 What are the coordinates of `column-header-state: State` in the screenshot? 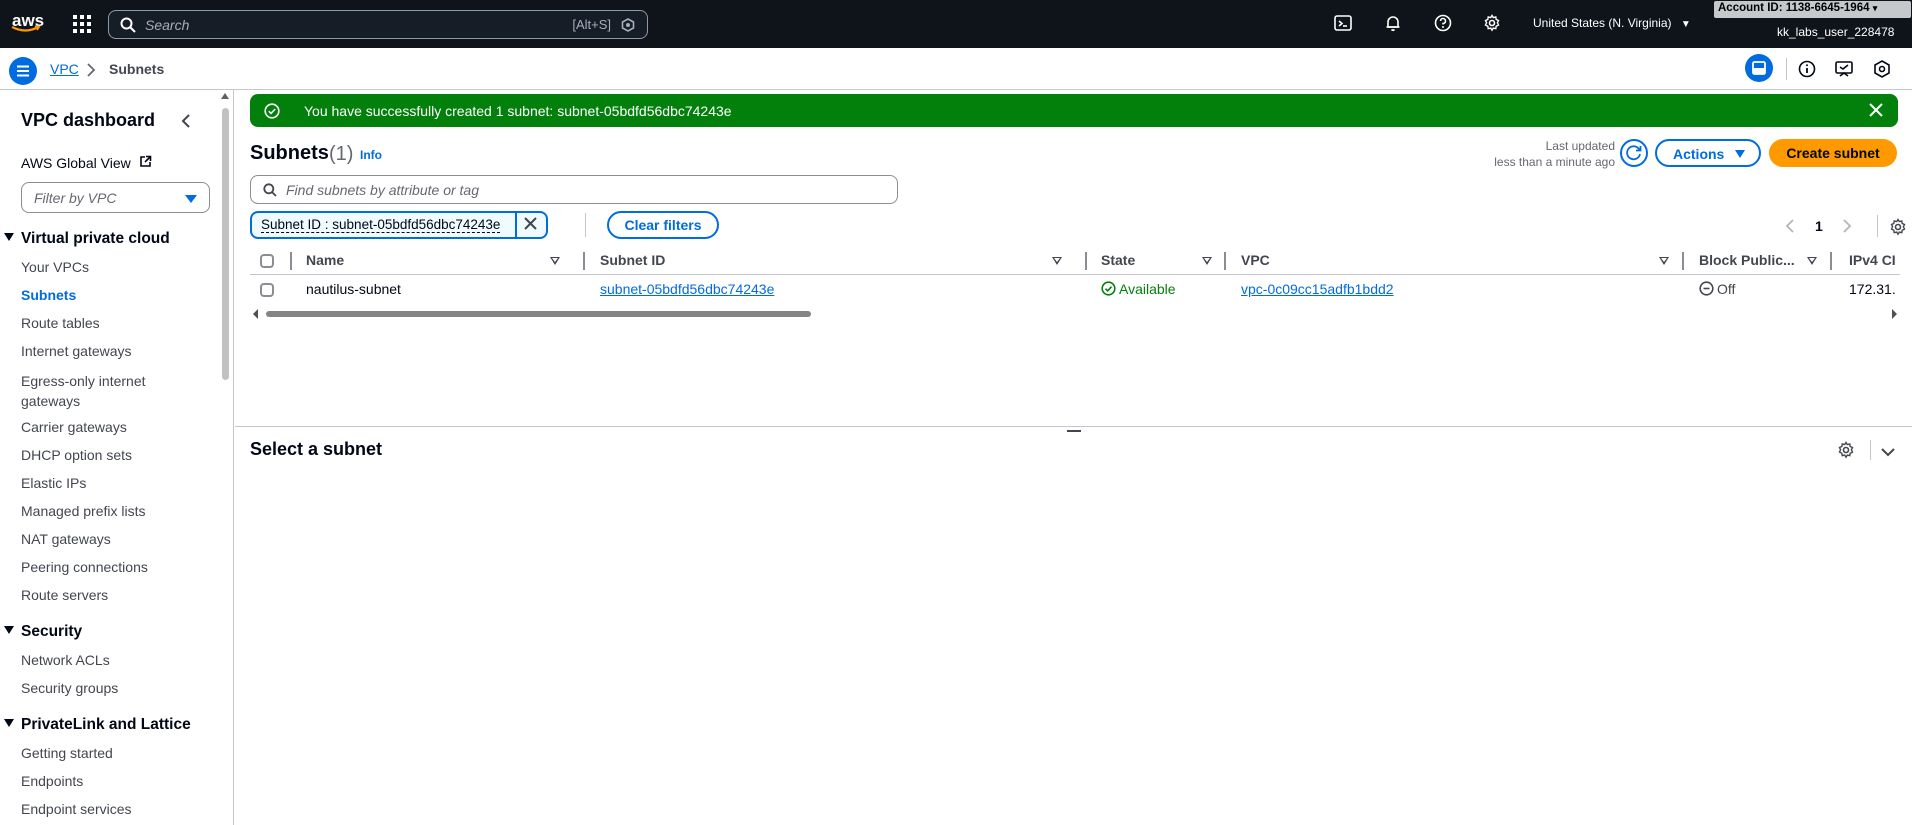 It's located at (1118, 263).